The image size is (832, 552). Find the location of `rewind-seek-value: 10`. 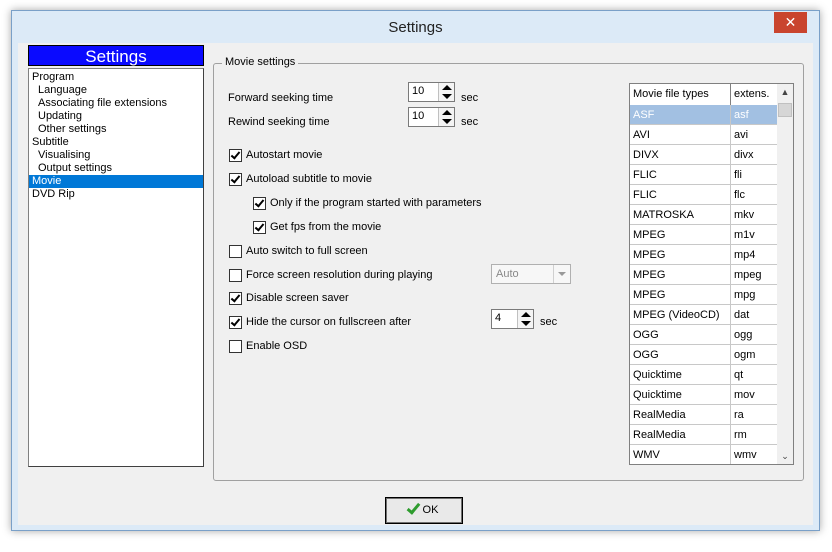

rewind-seek-value: 10 is located at coordinates (418, 116).